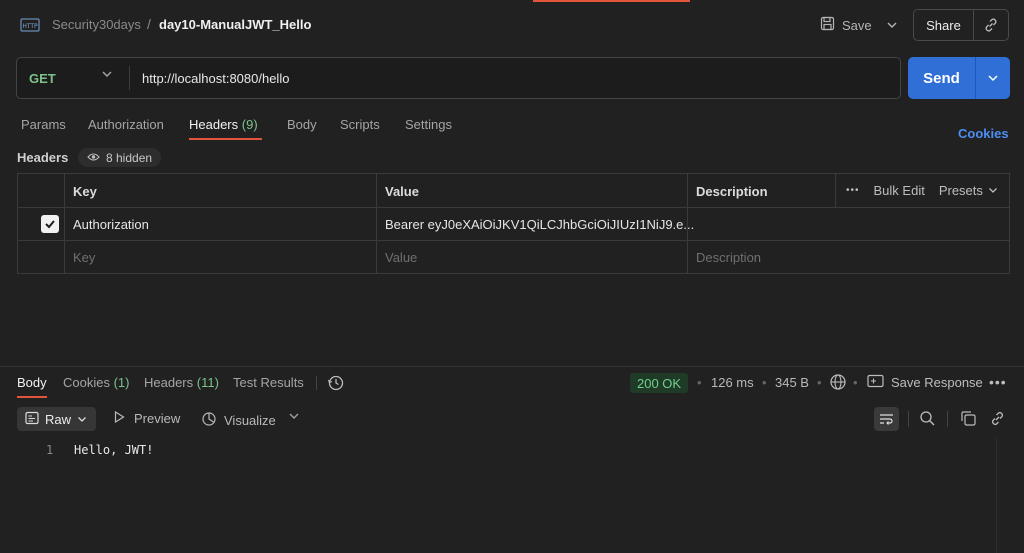  I want to click on copy-icon, so click(968, 420).